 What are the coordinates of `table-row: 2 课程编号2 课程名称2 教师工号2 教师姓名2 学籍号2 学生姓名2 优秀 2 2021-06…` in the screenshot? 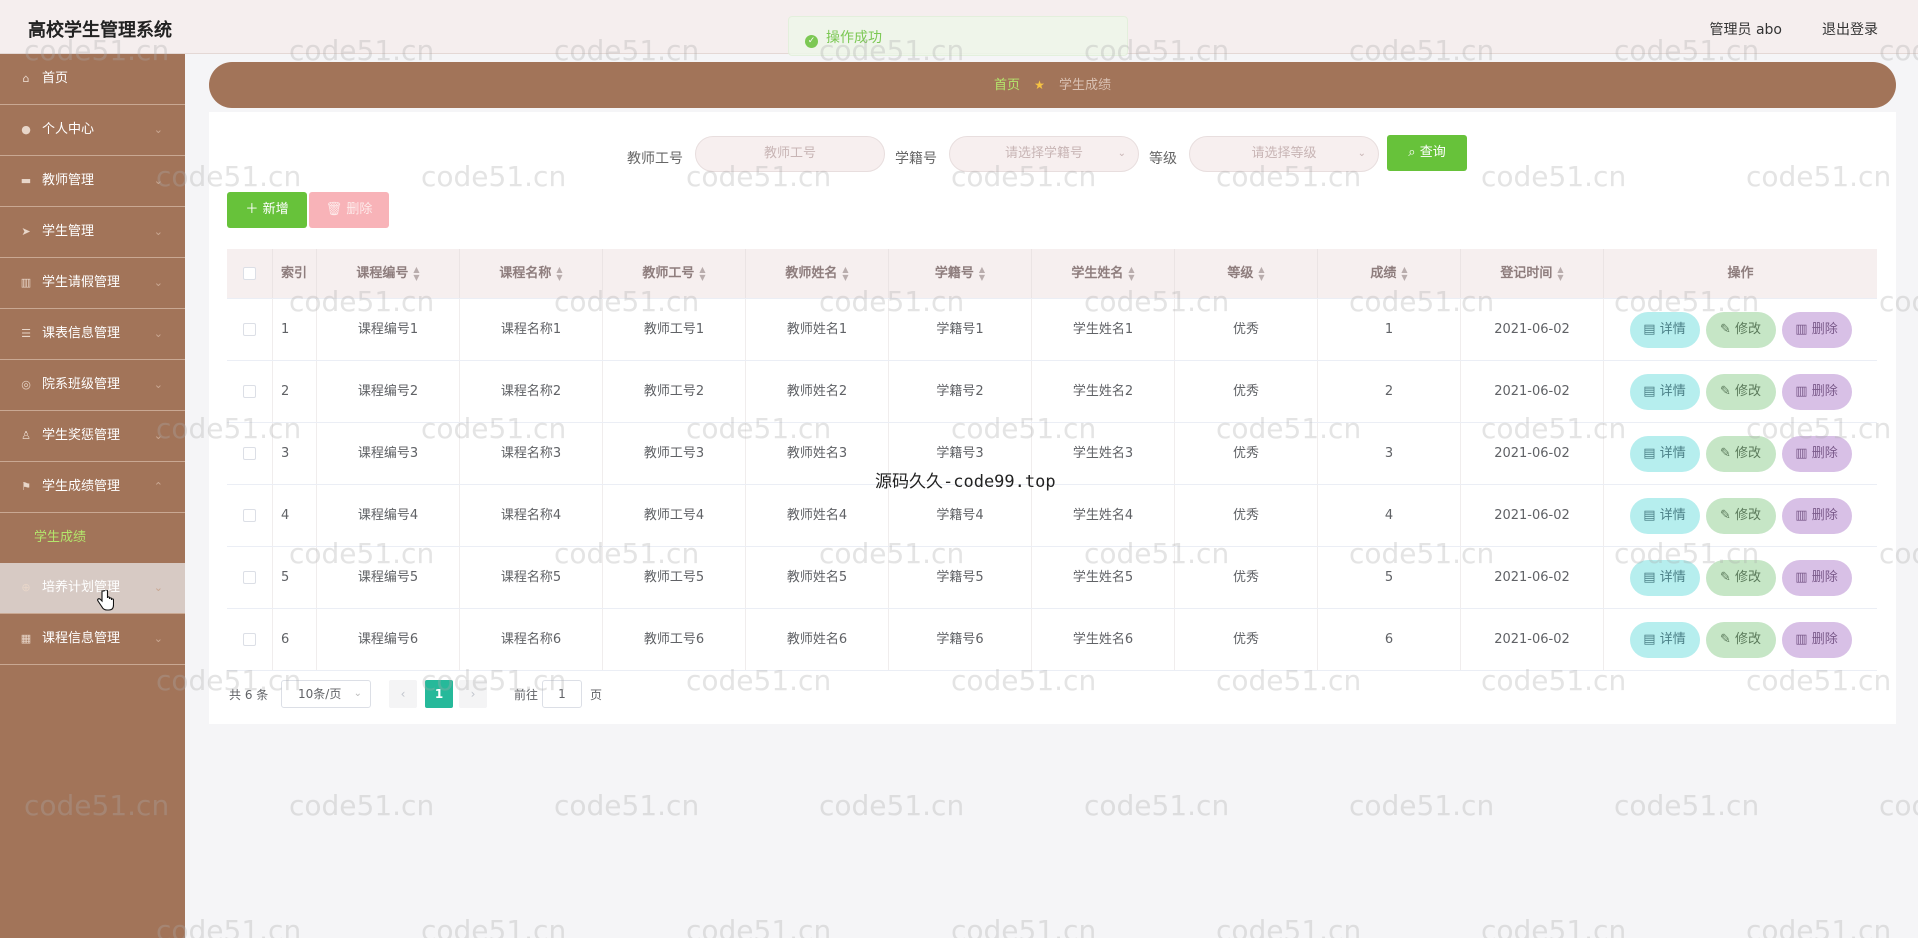 It's located at (1052, 392).